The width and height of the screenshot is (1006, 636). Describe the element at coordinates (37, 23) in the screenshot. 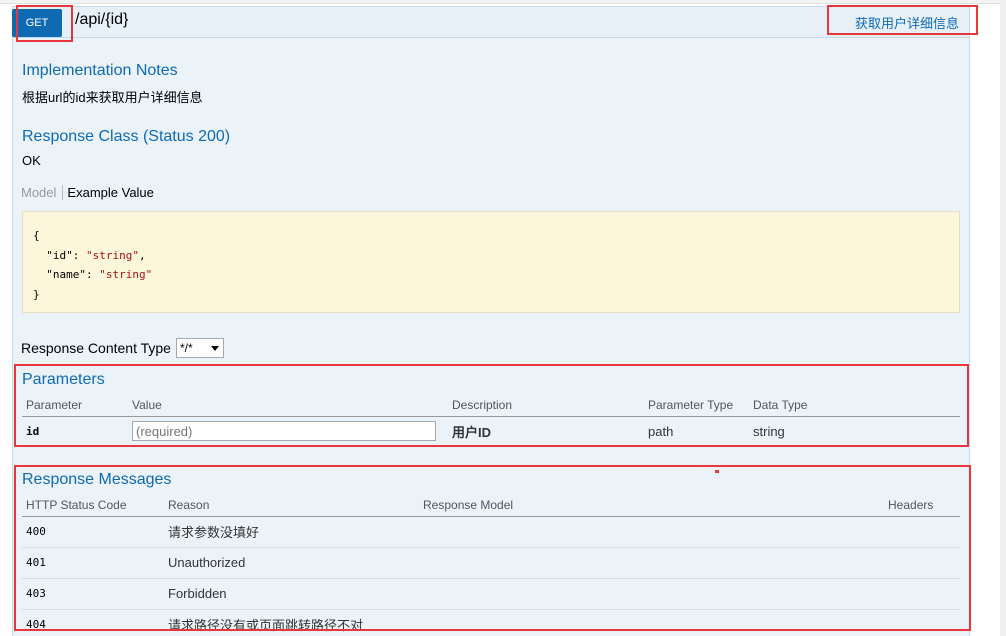

I see `http-method-badge: GET` at that location.